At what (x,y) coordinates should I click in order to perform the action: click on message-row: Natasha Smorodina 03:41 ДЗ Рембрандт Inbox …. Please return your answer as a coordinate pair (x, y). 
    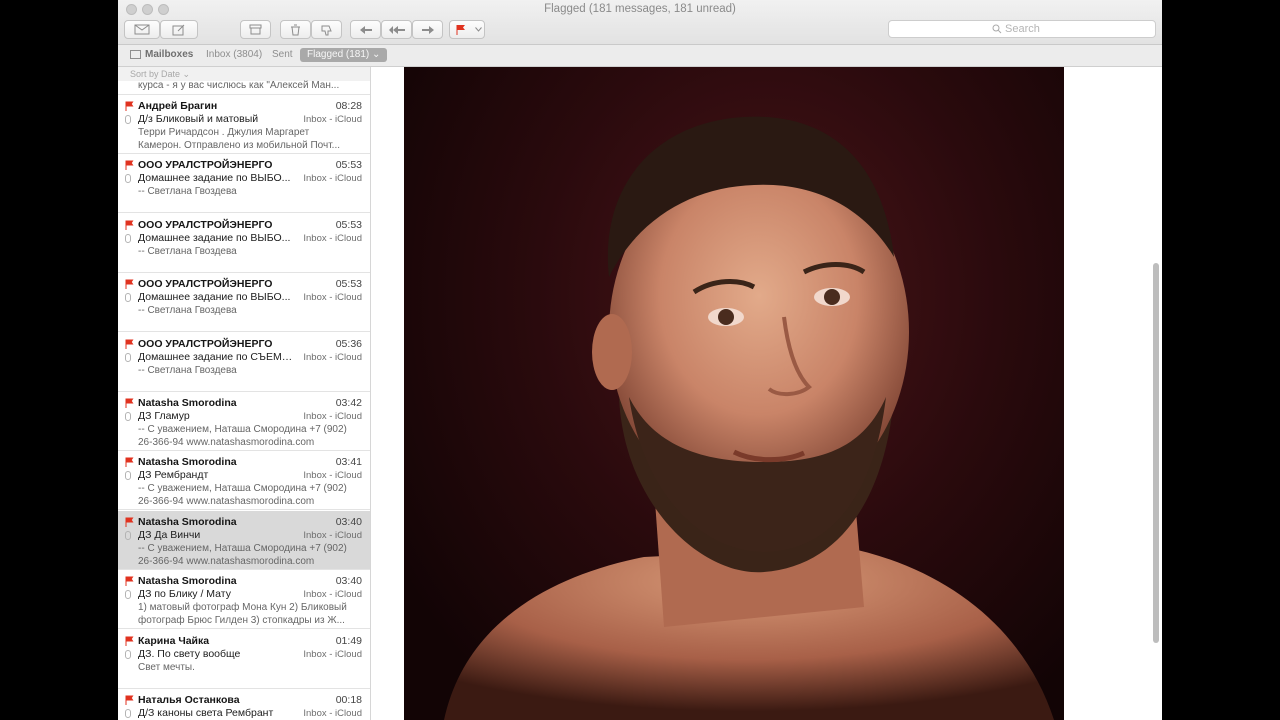
    Looking at the image, I should click on (244, 480).